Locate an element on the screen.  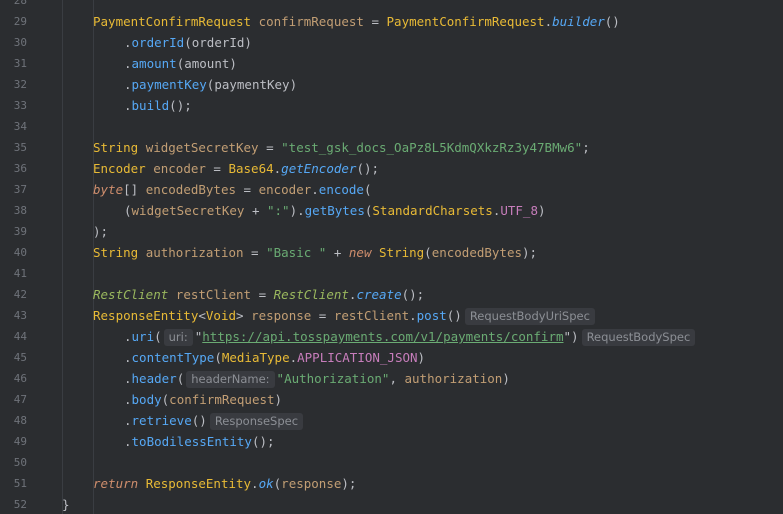
code-token: encode is located at coordinates (341, 189).